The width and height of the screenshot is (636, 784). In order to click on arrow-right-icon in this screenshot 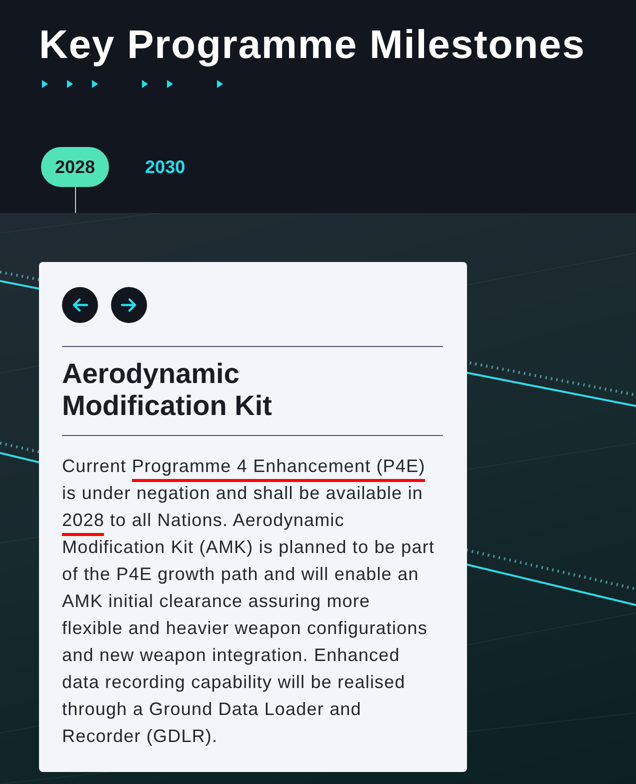, I will do `click(129, 305)`.